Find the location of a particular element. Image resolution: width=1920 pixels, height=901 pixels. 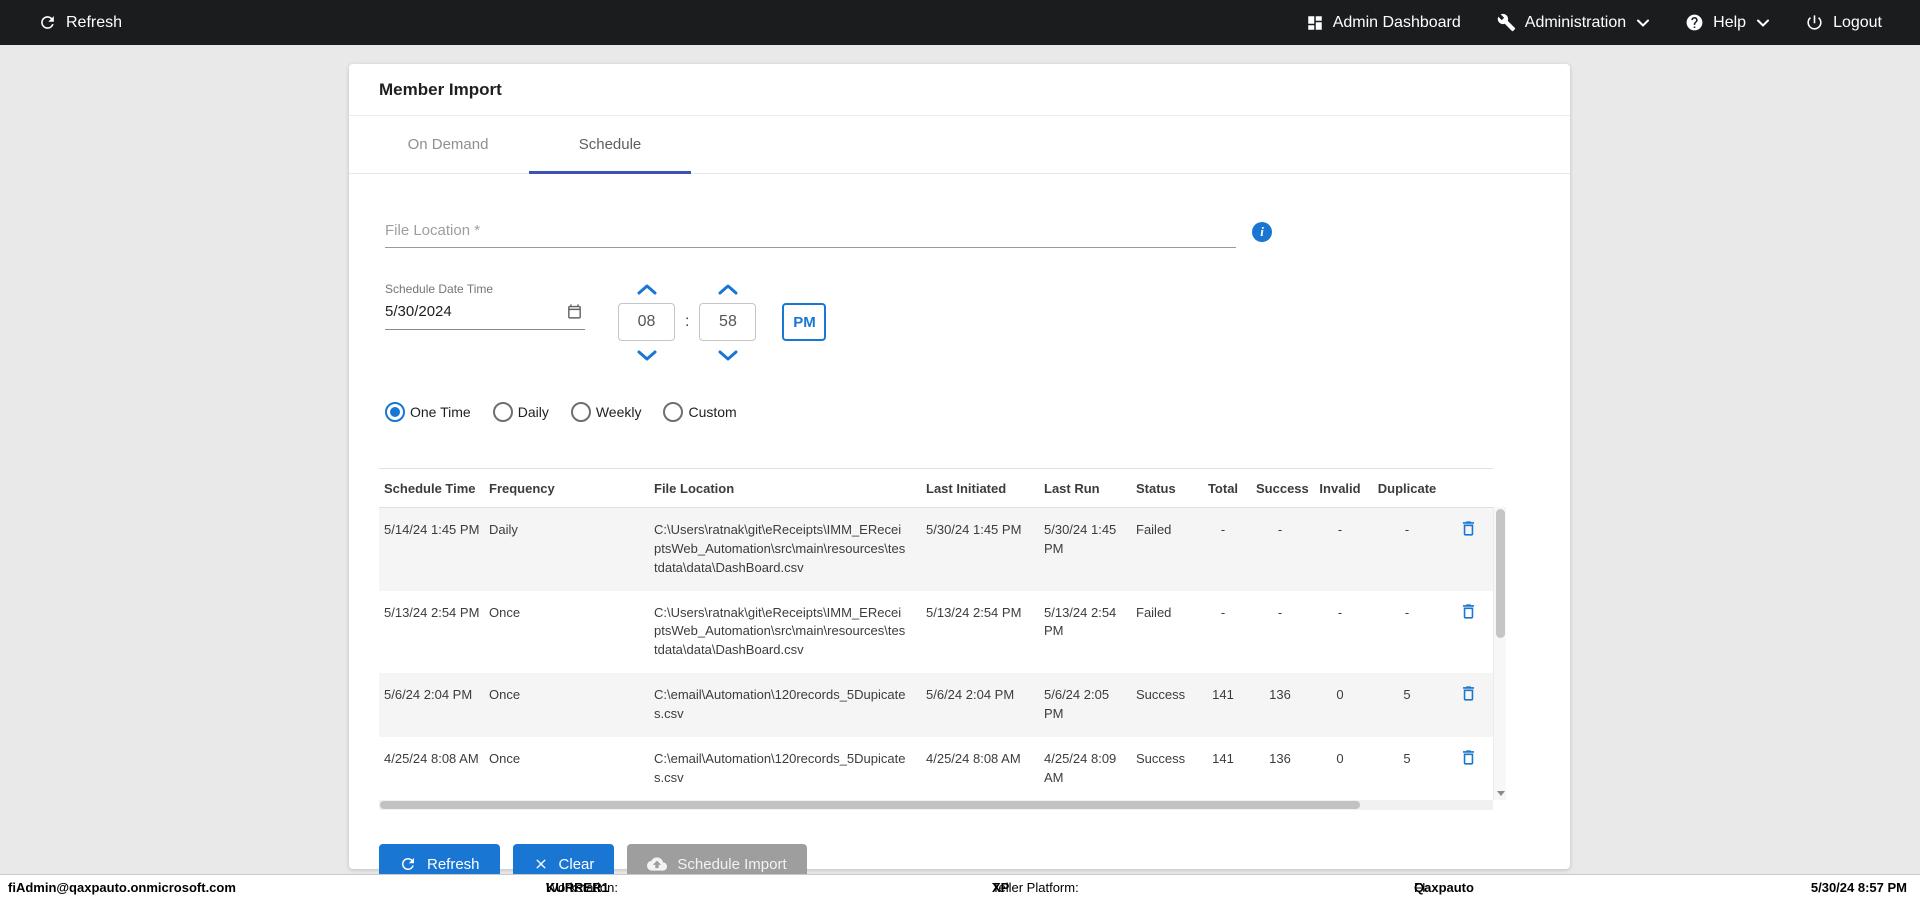

cell-status: Failed is located at coordinates (1154, 612).